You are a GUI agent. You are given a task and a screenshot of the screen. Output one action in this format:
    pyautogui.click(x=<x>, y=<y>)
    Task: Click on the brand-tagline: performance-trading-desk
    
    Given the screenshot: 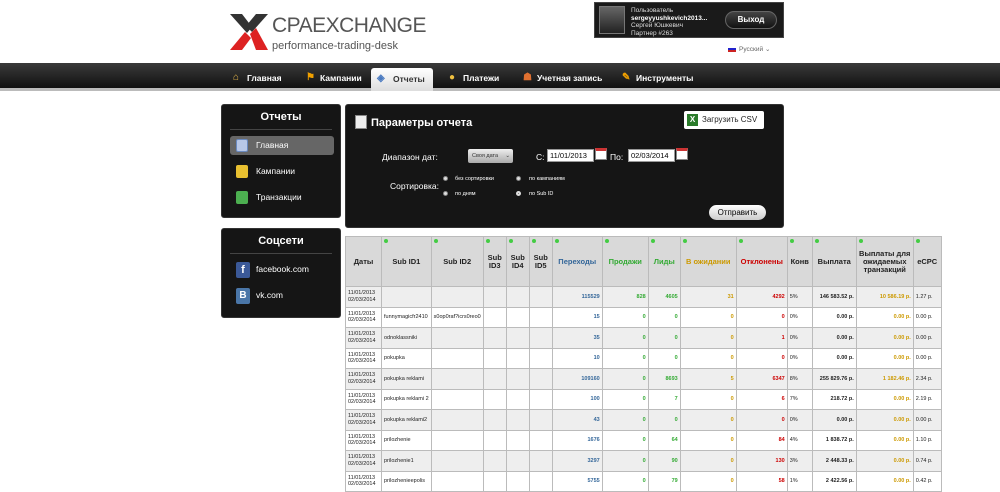 What is the action you would take?
    pyautogui.click(x=335, y=46)
    